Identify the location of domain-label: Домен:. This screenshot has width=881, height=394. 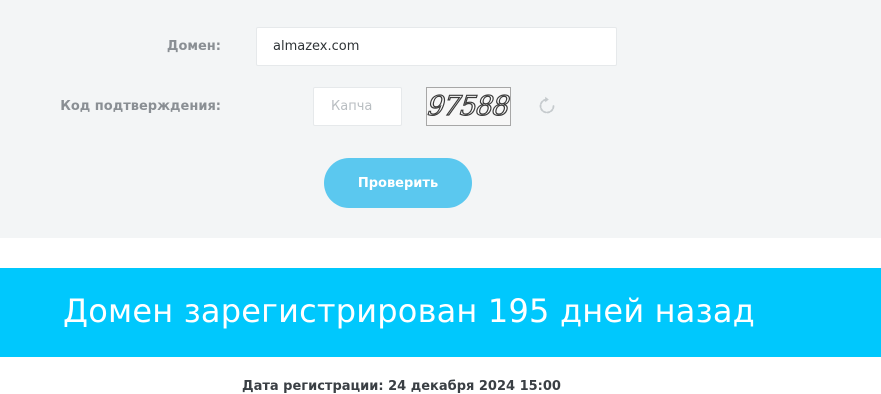
(193, 46).